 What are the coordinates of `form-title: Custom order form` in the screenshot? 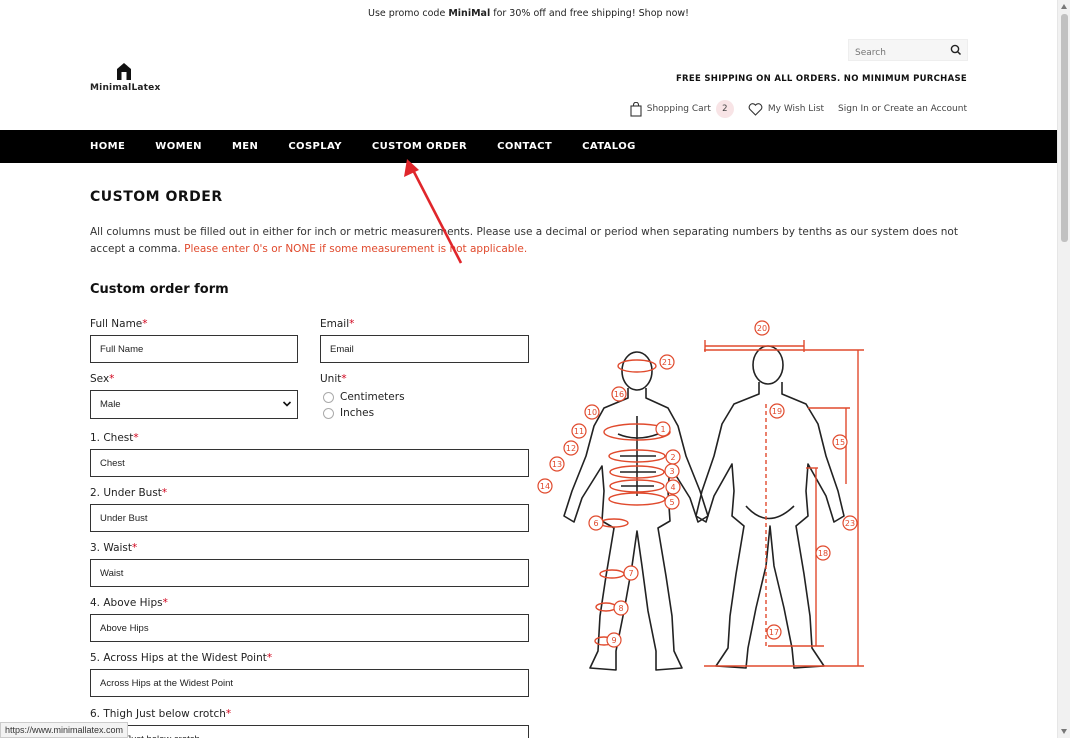 It's located at (159, 289).